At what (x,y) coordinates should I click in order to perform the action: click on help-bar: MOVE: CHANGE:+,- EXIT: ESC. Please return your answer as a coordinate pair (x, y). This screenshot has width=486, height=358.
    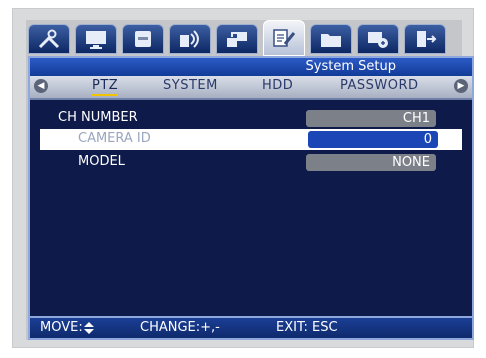
    Looking at the image, I should click on (251, 327).